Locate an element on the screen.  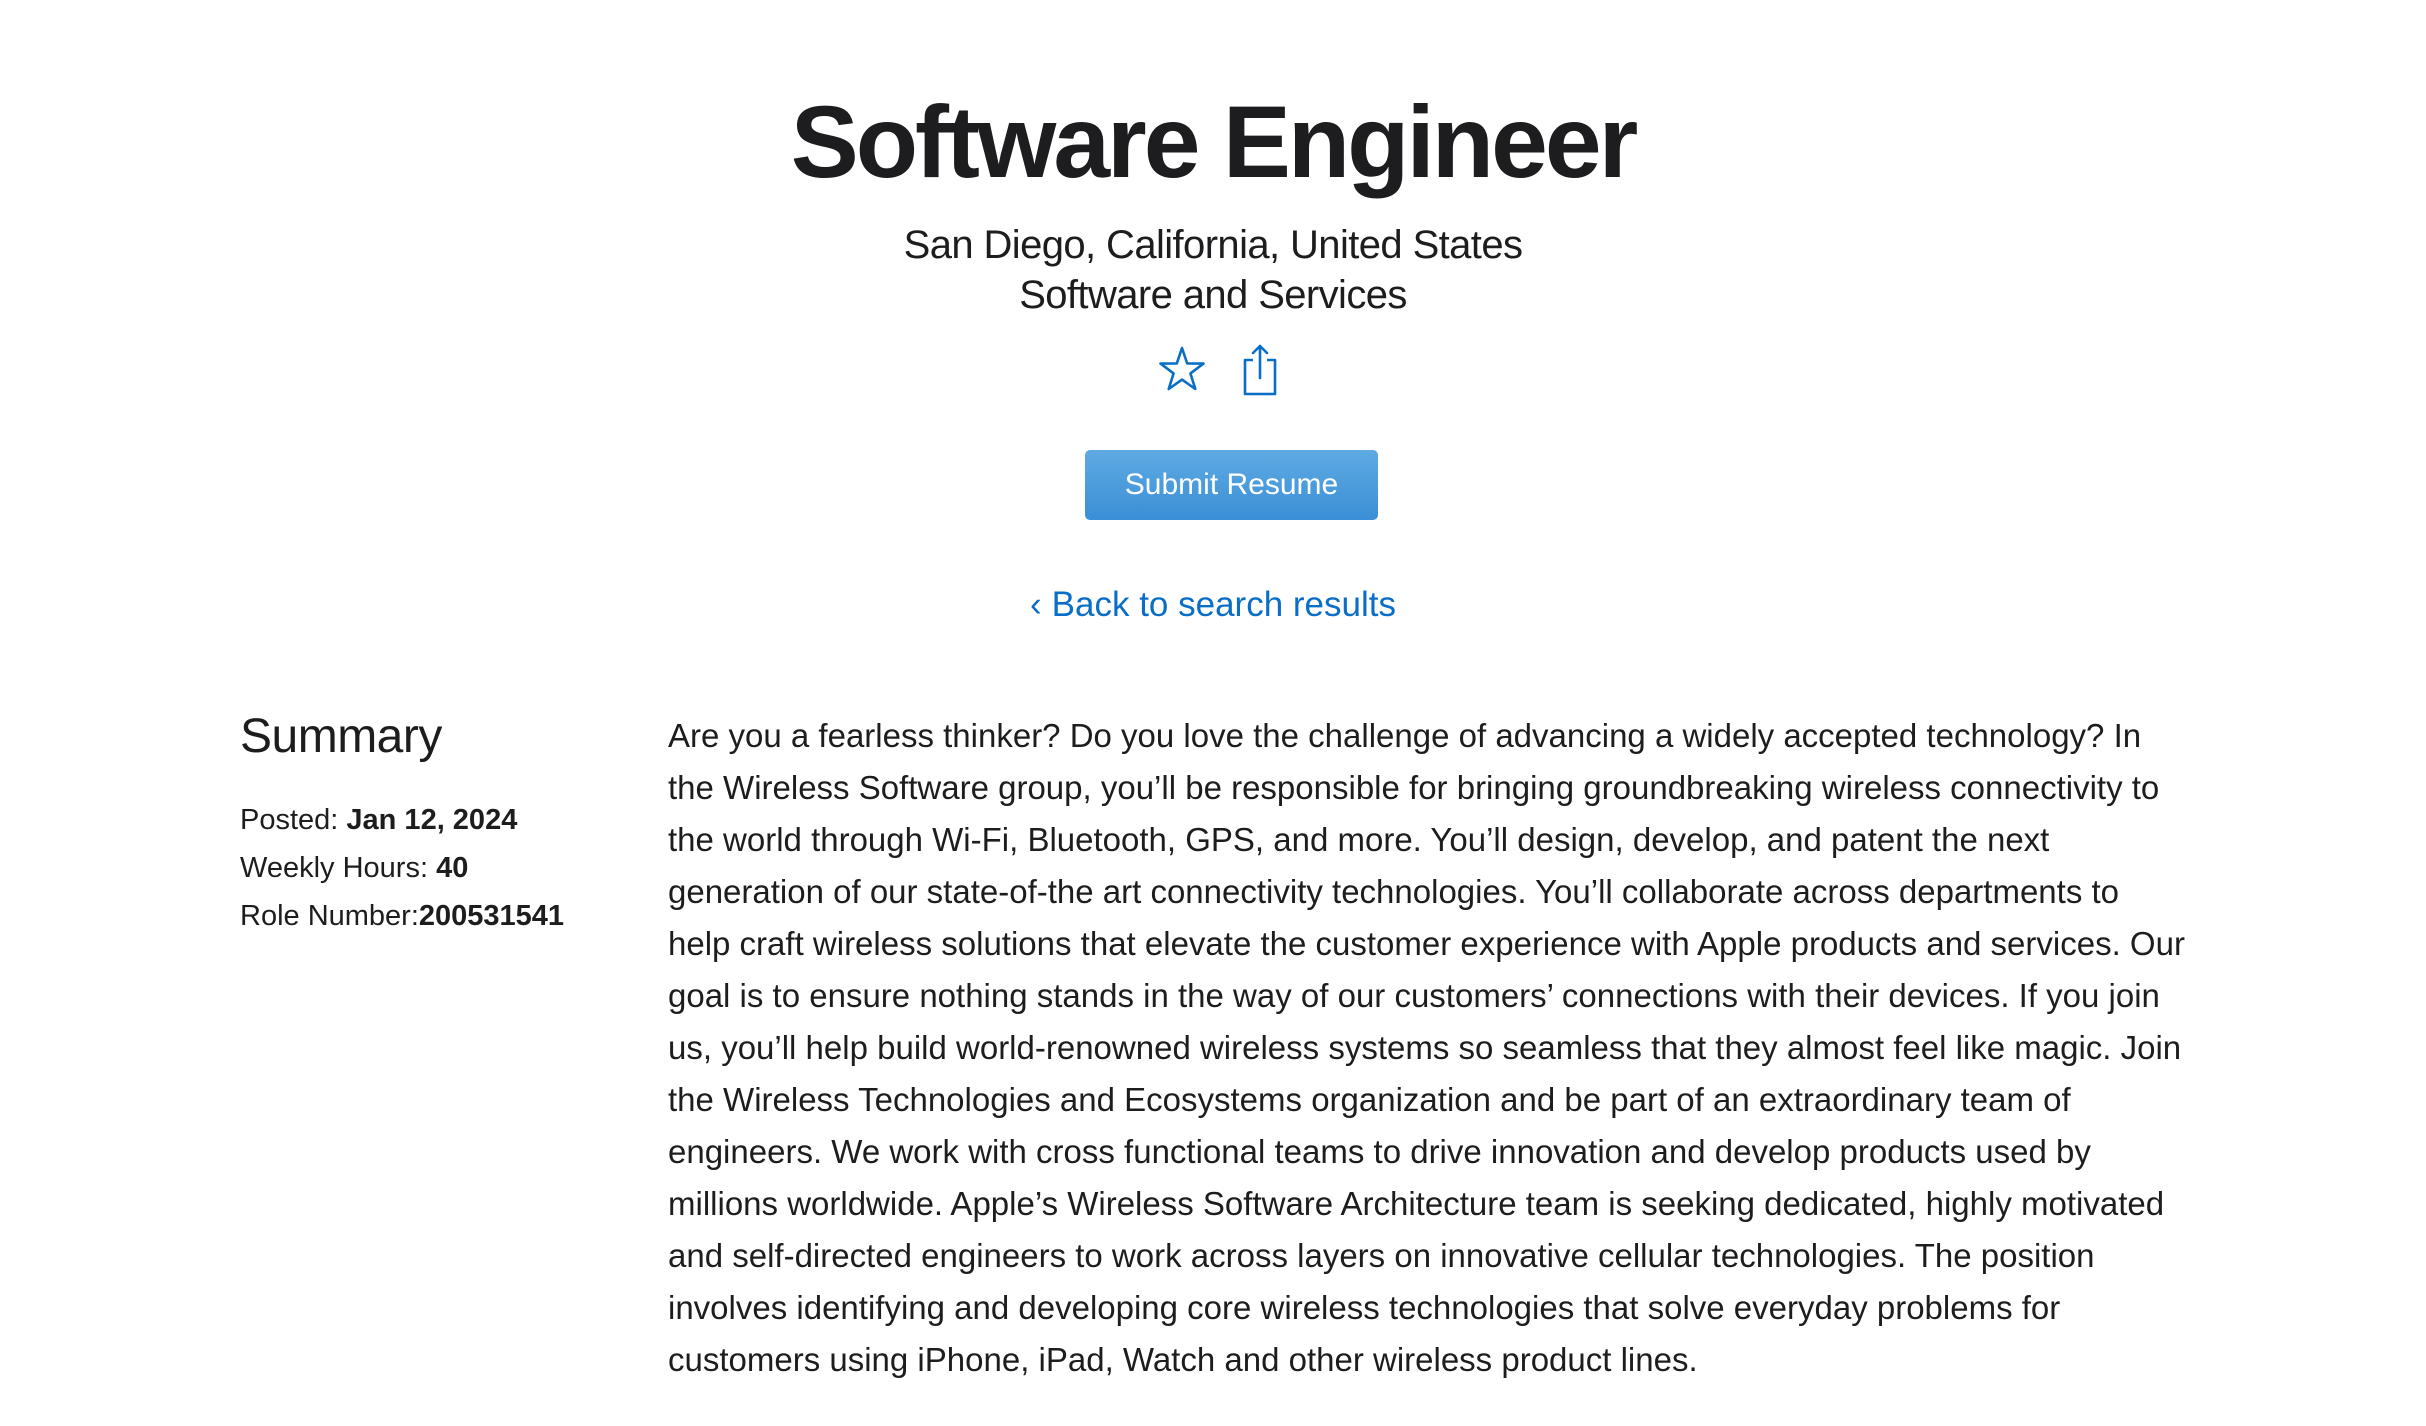
summary-heading: Summary is located at coordinates (341, 736).